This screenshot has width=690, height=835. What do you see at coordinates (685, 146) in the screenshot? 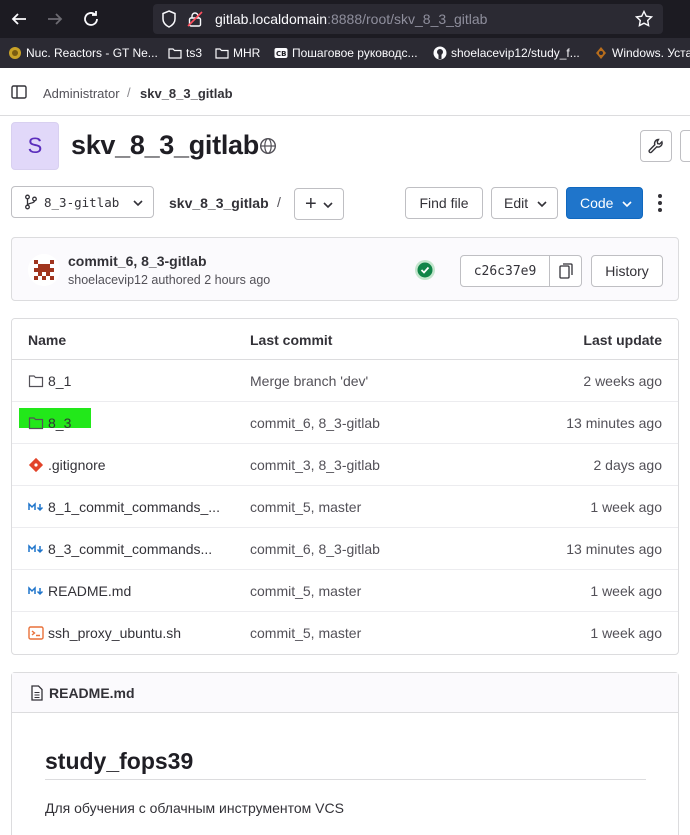
I see `notification-button` at bounding box center [685, 146].